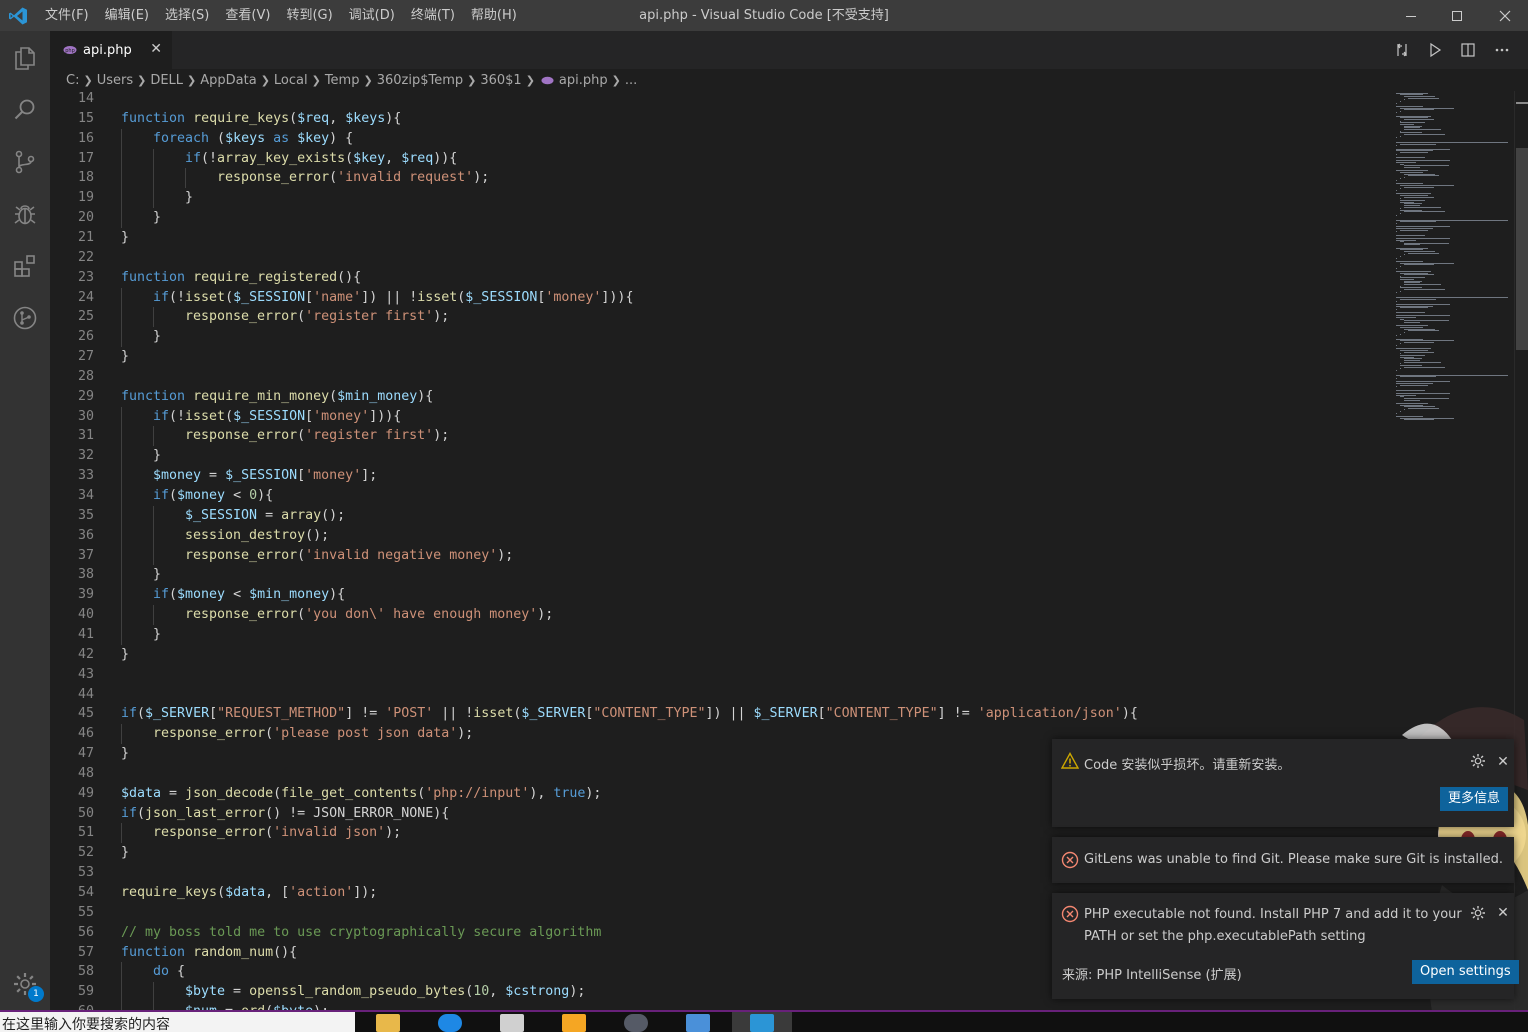  I want to click on code-line: 14, so click(715, 100).